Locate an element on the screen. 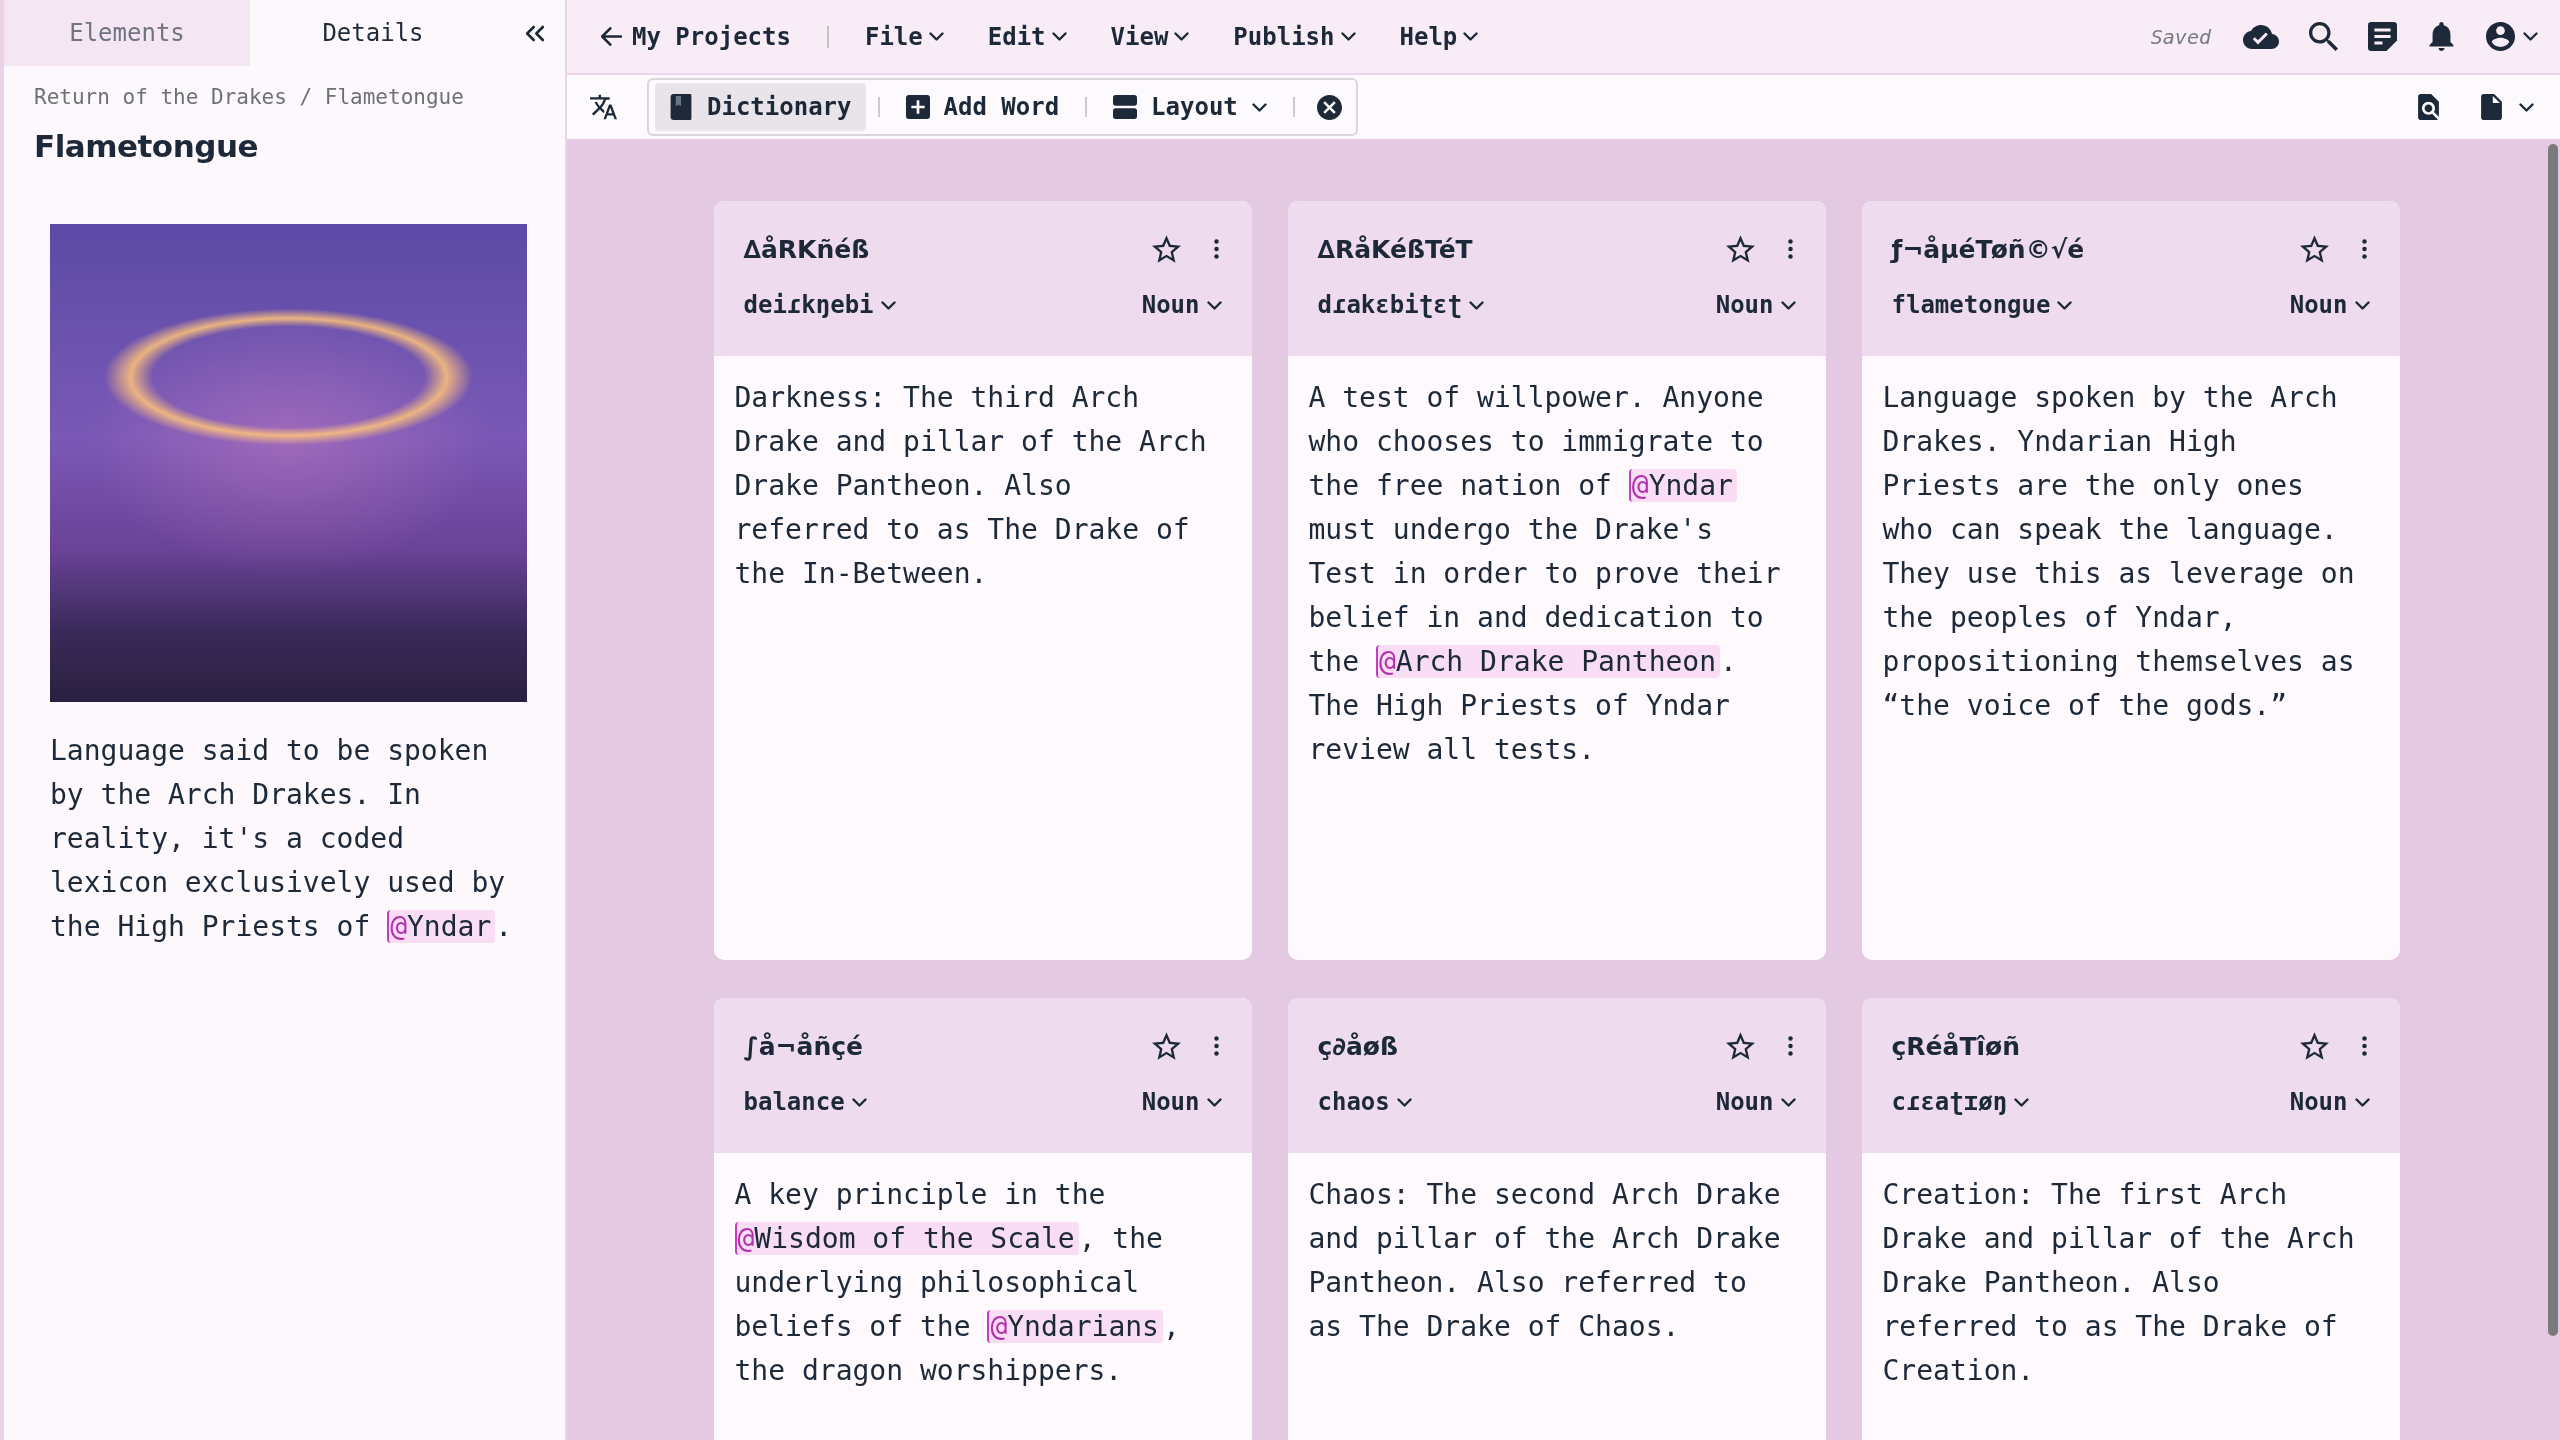 The image size is (2560, 1440). translate-icon is located at coordinates (603, 107).